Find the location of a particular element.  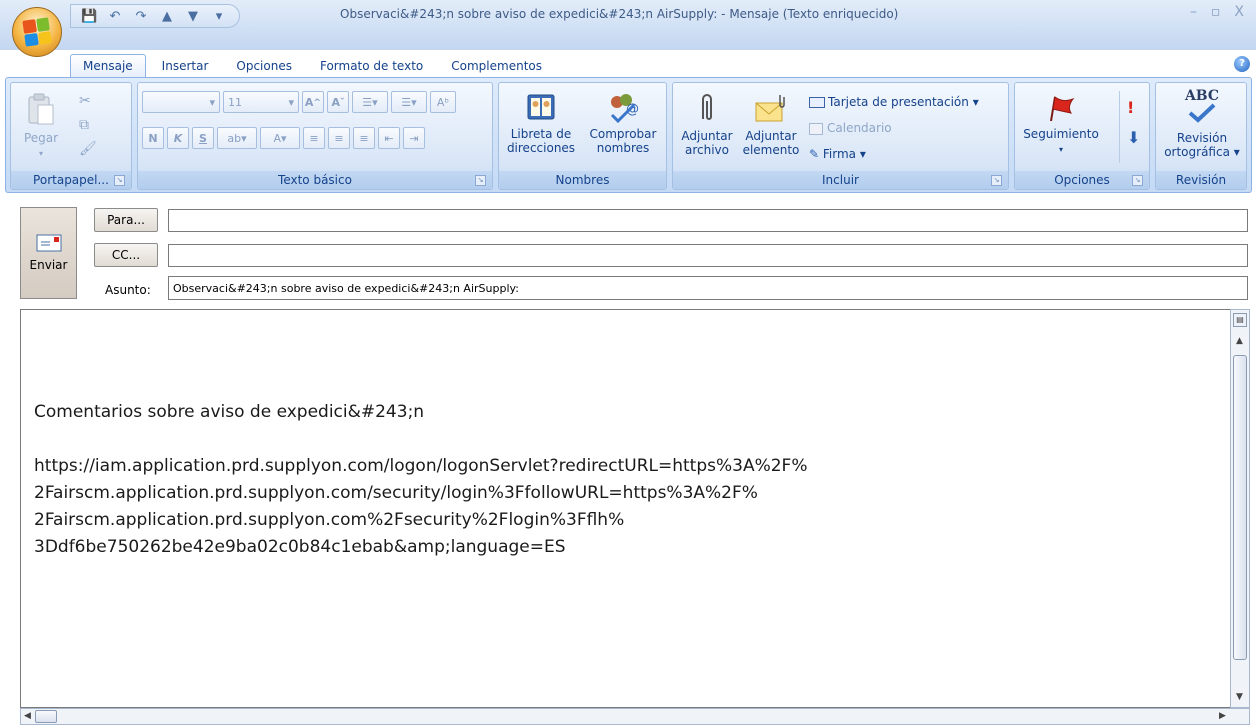

send-button: Enviar is located at coordinates (48, 253).